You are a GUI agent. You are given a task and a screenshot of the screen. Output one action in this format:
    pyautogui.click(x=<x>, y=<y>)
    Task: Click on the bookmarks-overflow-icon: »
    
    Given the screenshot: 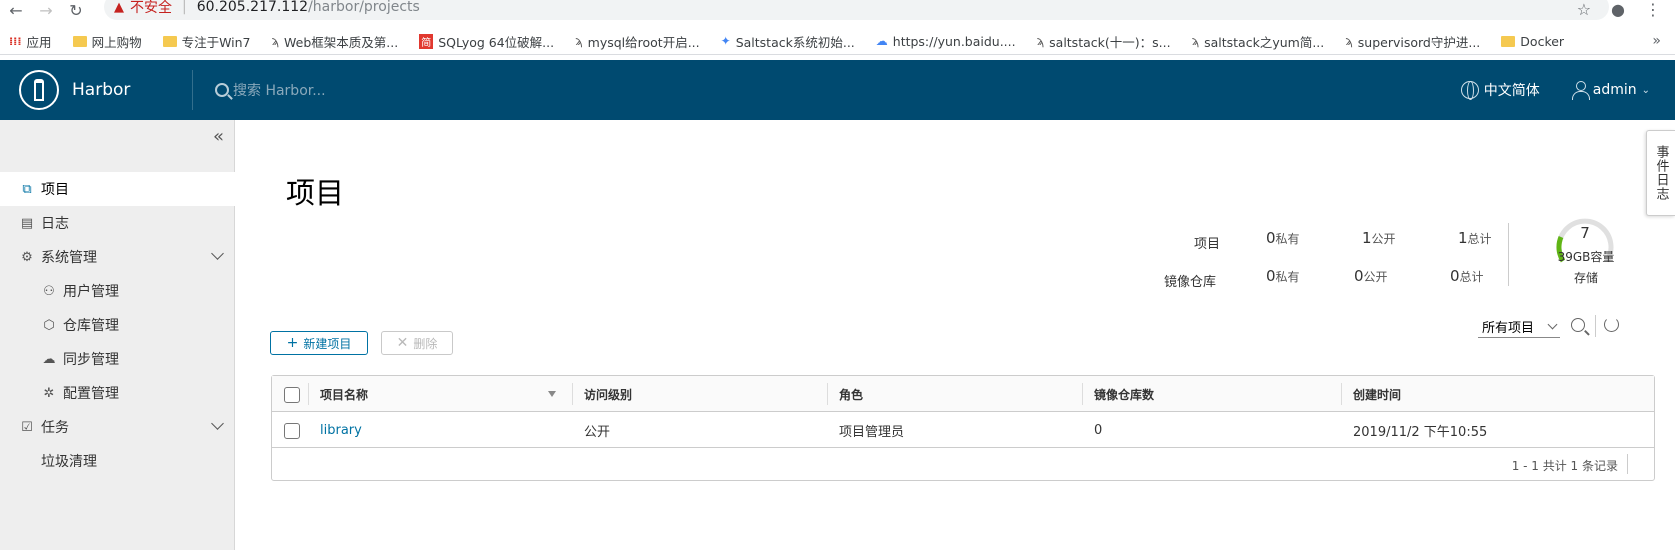 What is the action you would take?
    pyautogui.click(x=1656, y=41)
    